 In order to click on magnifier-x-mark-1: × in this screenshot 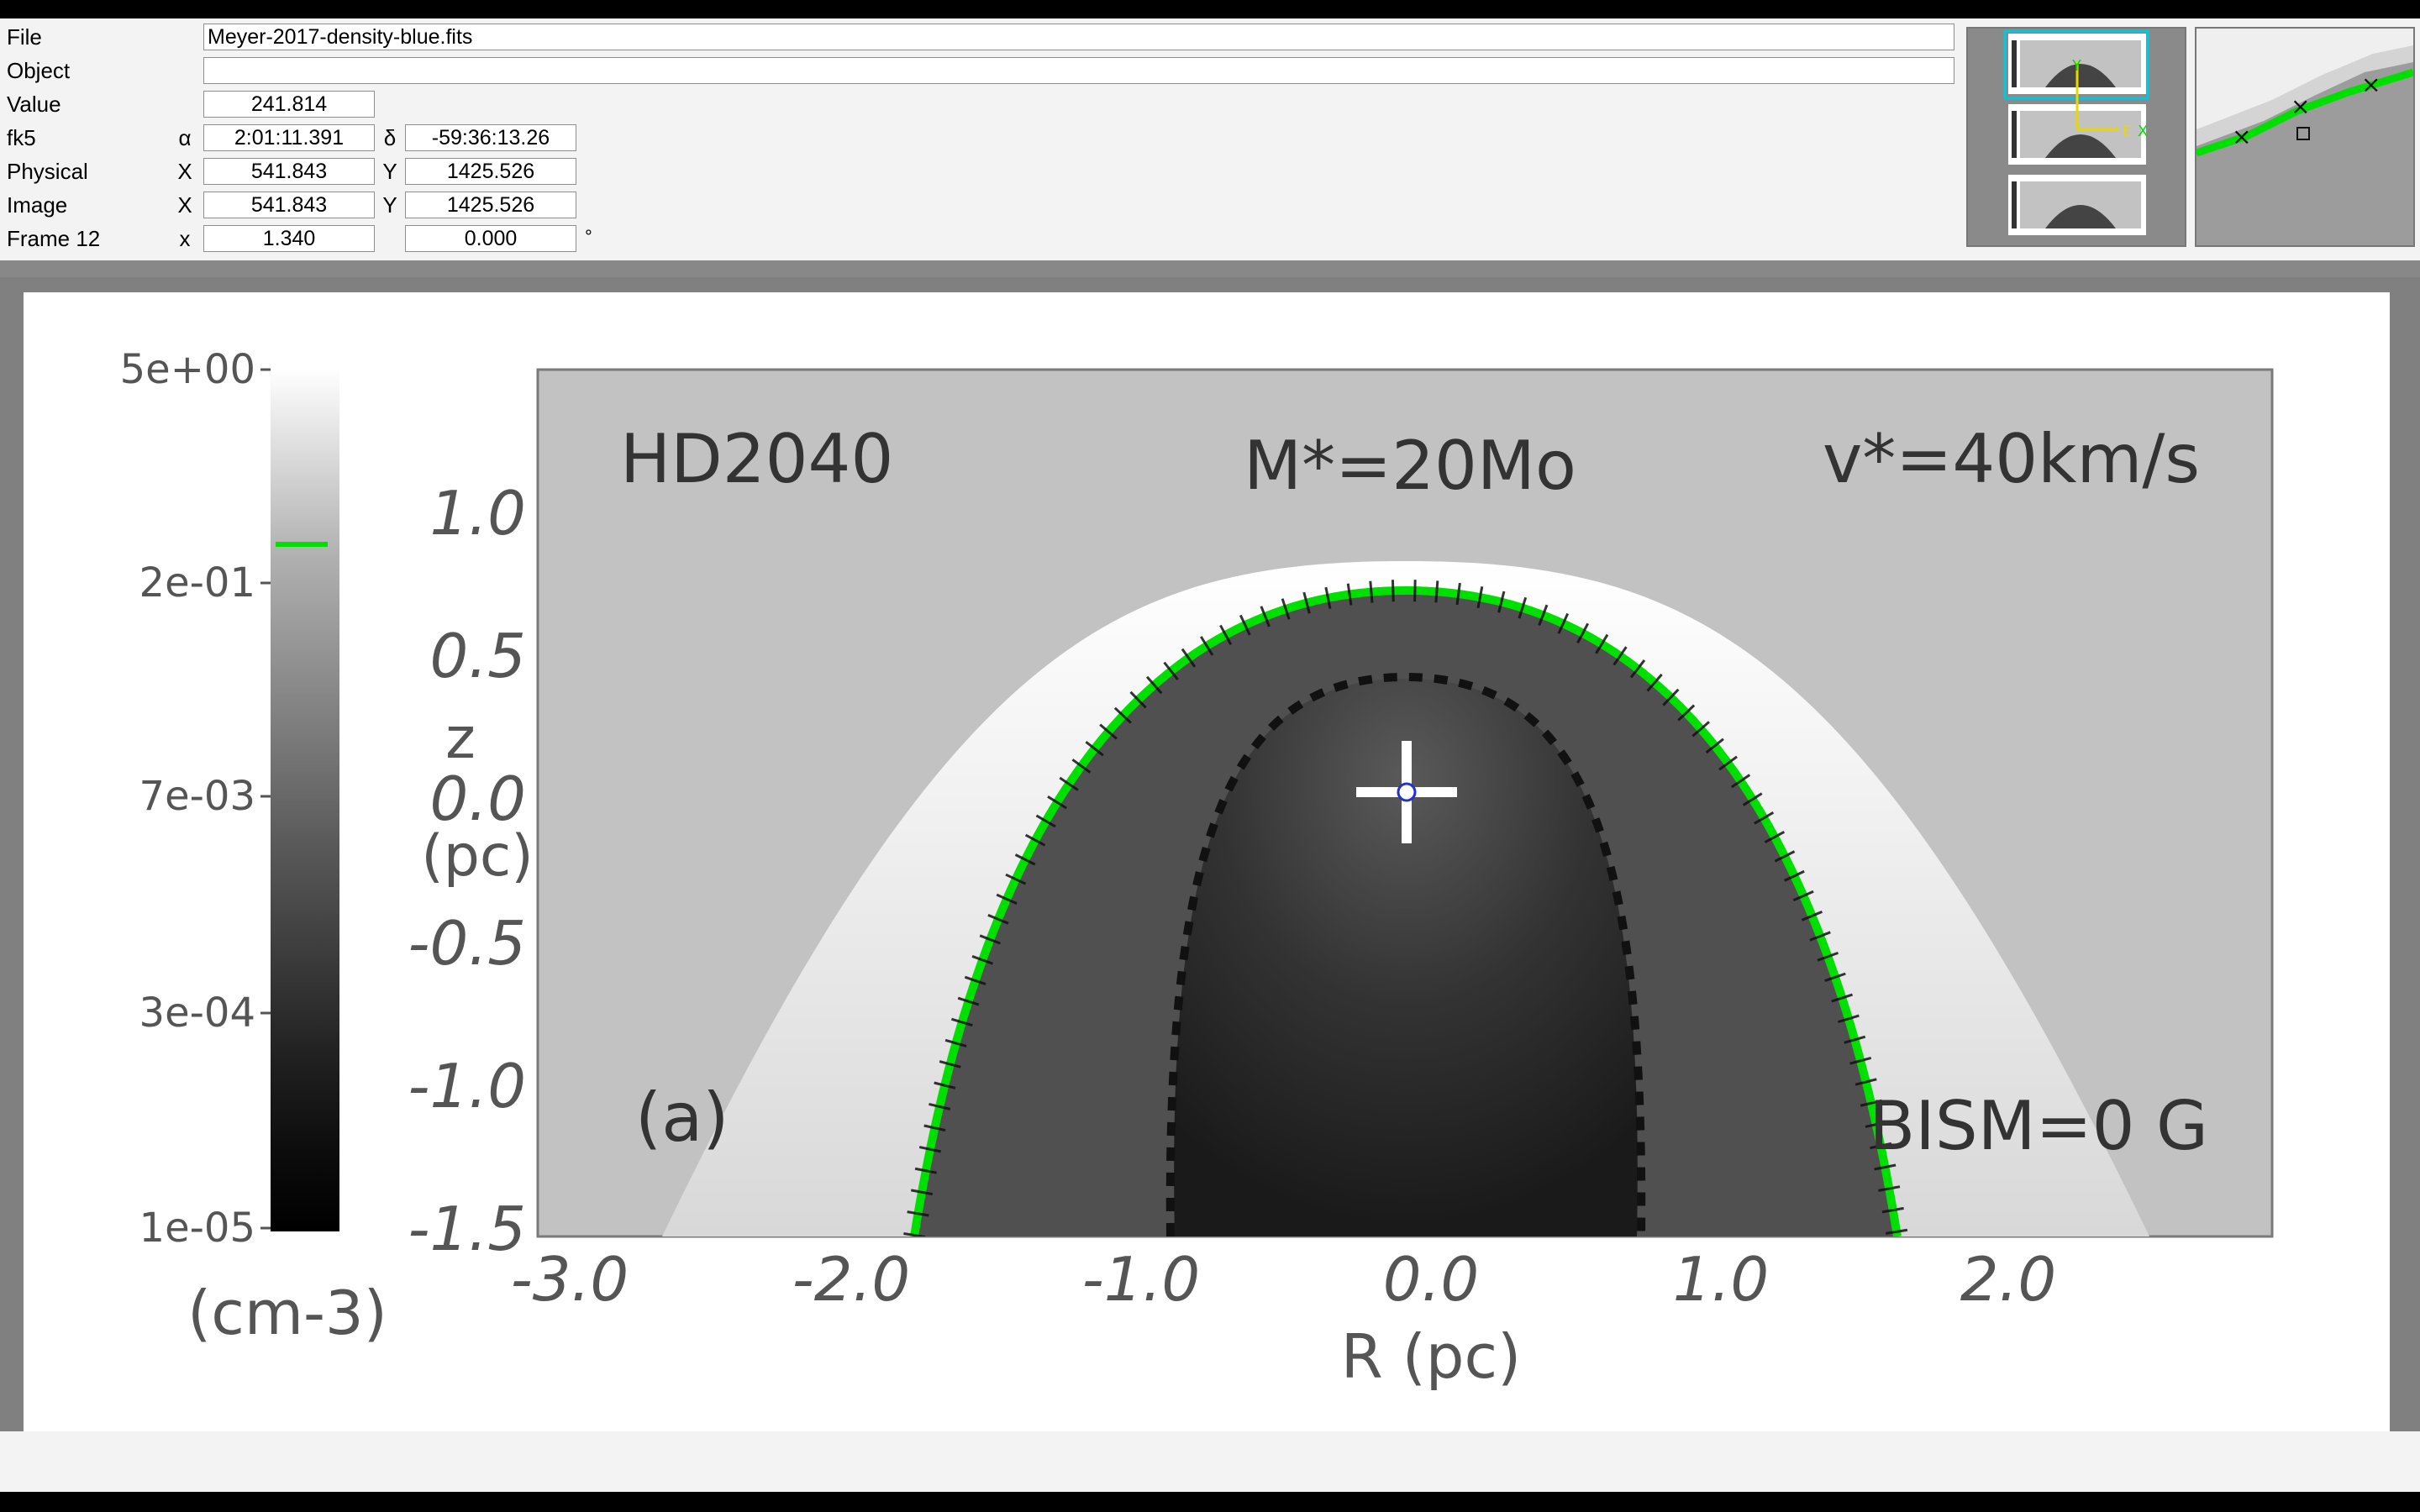, I will do `click(2241, 136)`.